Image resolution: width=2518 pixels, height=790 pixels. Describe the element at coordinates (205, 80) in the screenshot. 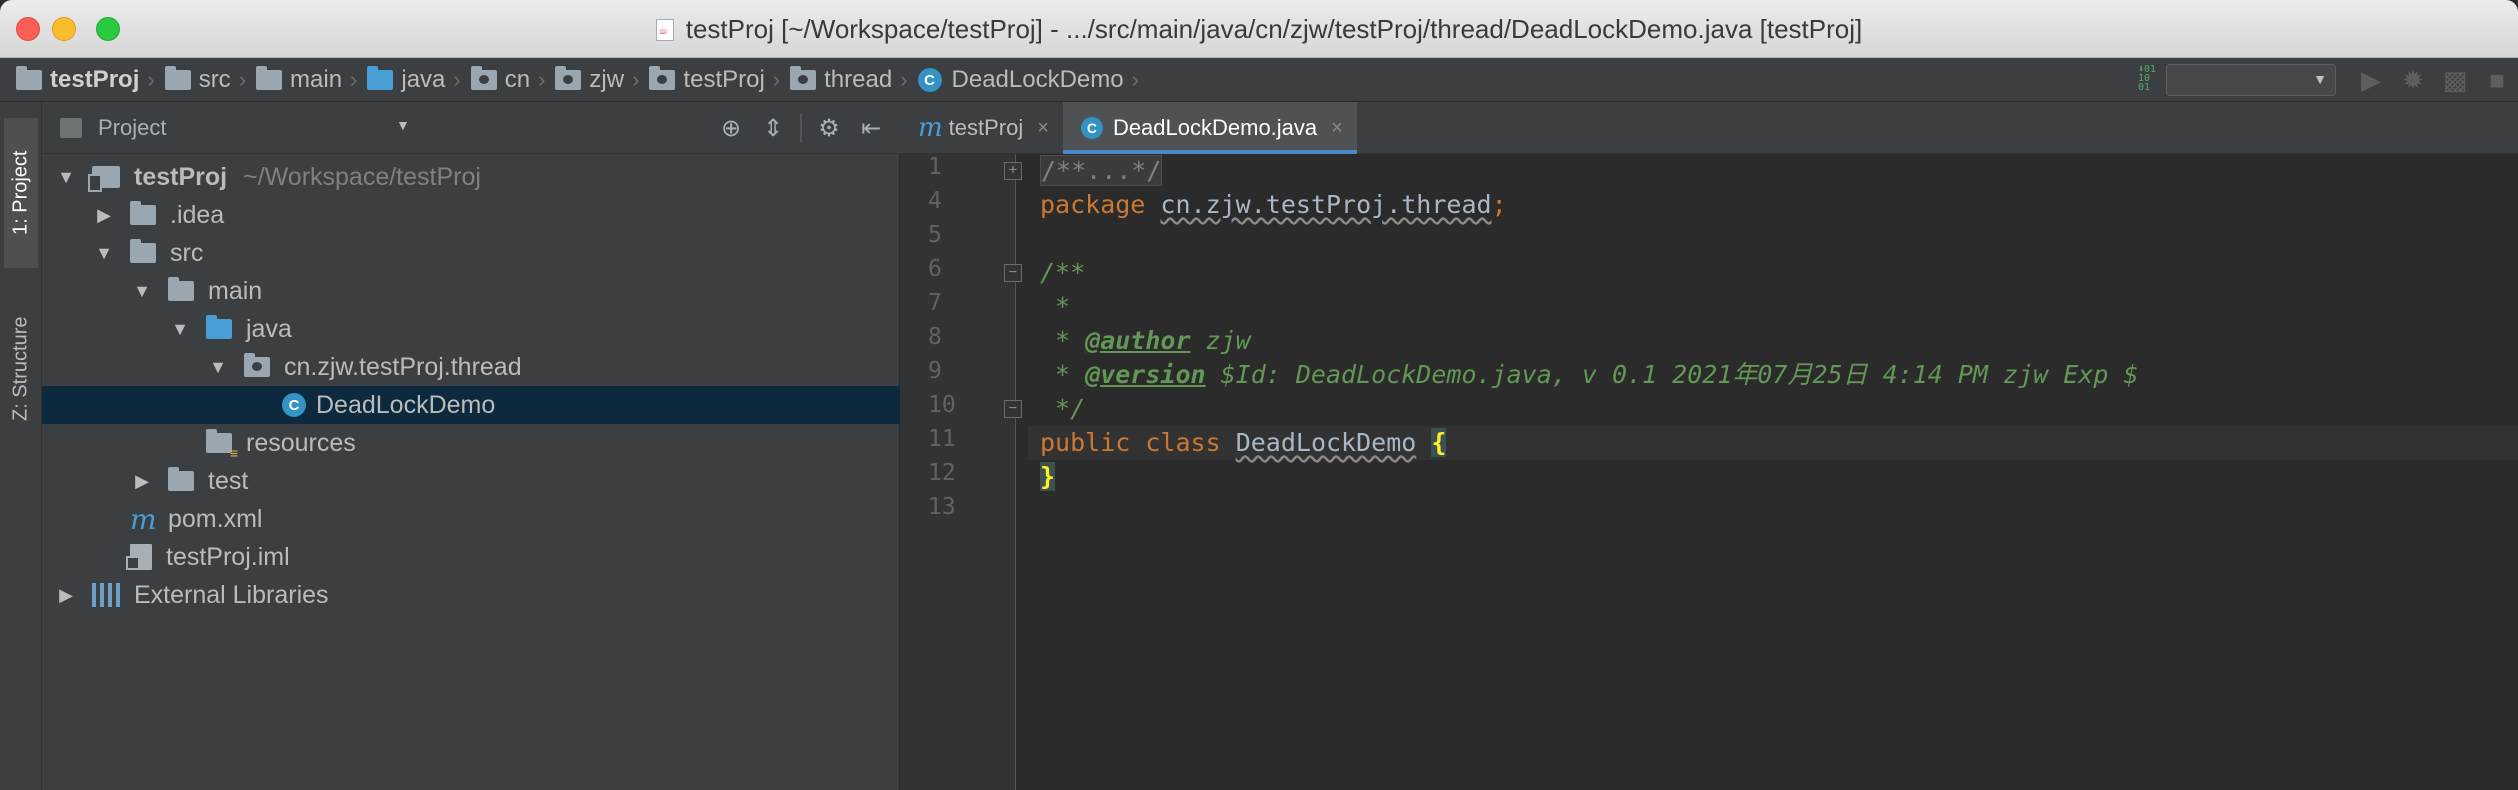

I see `breadcrumb-item: src ›` at that location.